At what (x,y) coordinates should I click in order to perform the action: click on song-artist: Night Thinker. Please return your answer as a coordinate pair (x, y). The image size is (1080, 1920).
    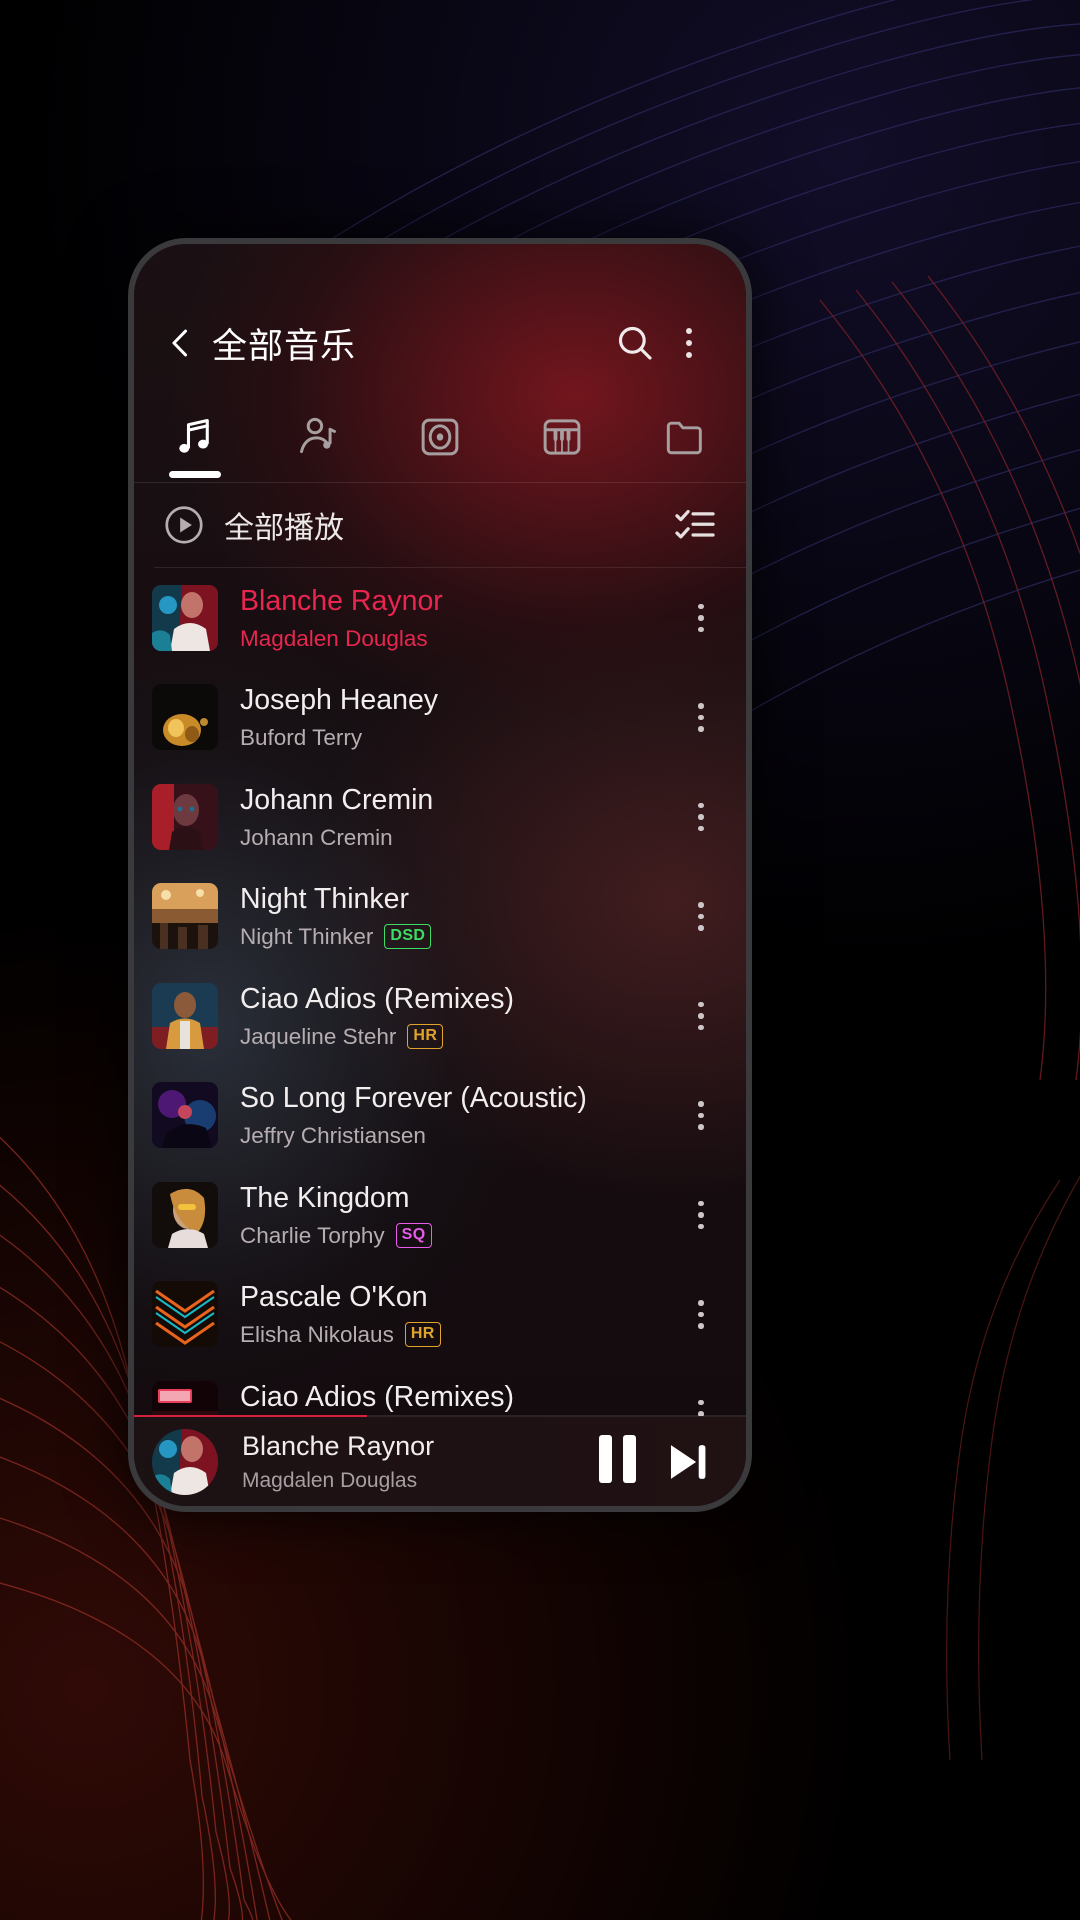
    Looking at the image, I should click on (307, 937).